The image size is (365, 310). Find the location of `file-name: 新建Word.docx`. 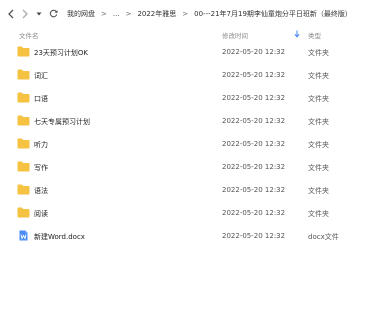

file-name: 新建Word.docx is located at coordinates (59, 237).